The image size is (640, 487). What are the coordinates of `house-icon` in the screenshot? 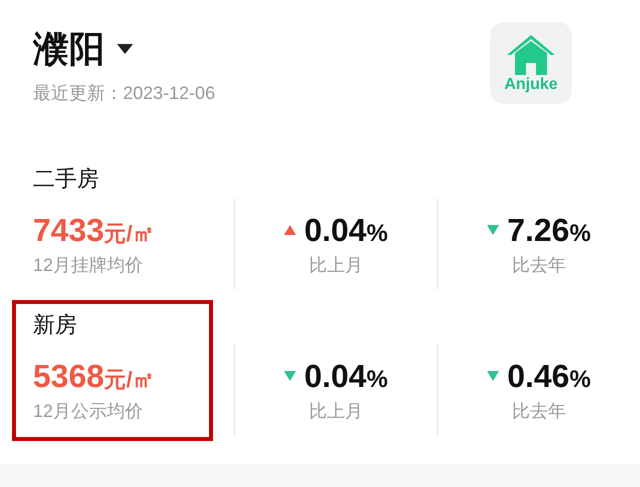 It's located at (531, 54).